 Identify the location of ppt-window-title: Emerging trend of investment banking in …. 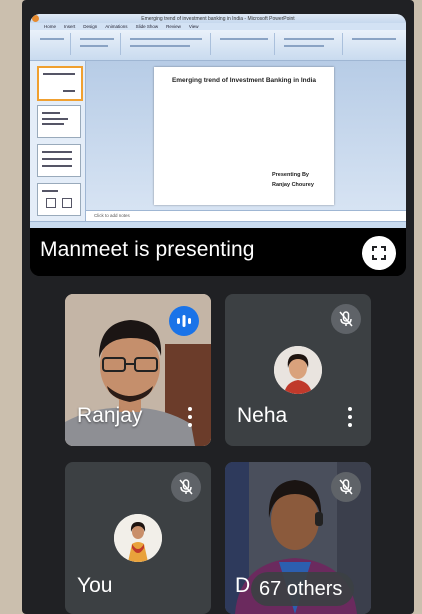
(218, 18).